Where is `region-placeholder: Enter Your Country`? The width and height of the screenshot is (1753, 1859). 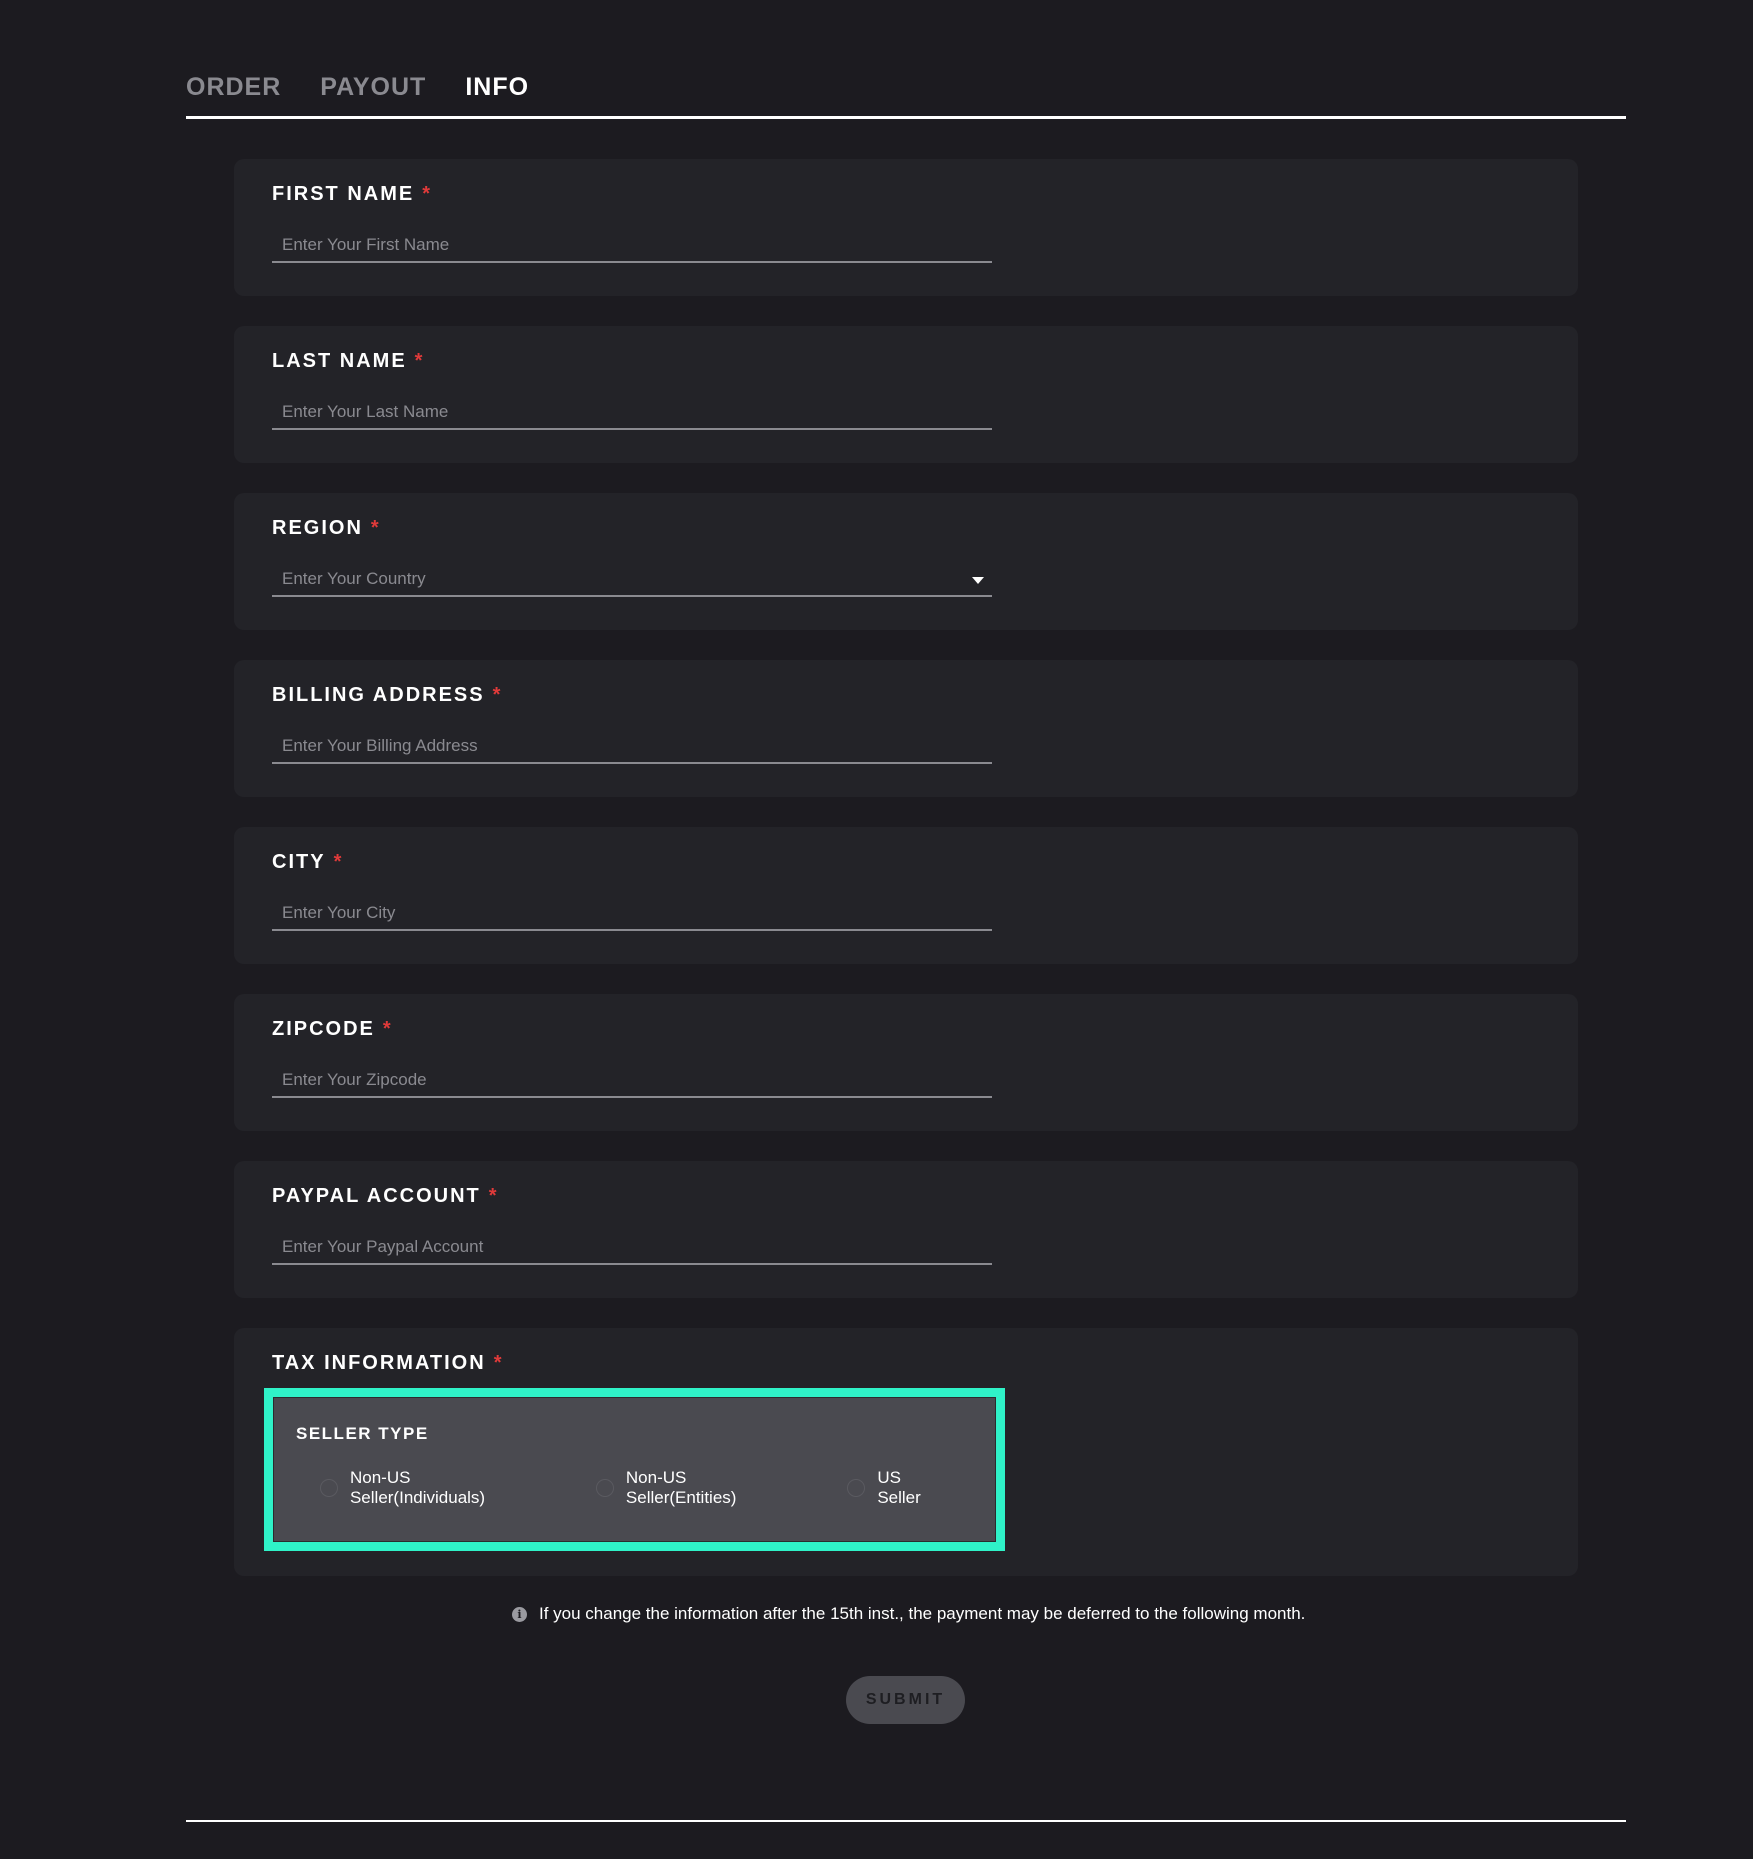
region-placeholder: Enter Your Country is located at coordinates (354, 578).